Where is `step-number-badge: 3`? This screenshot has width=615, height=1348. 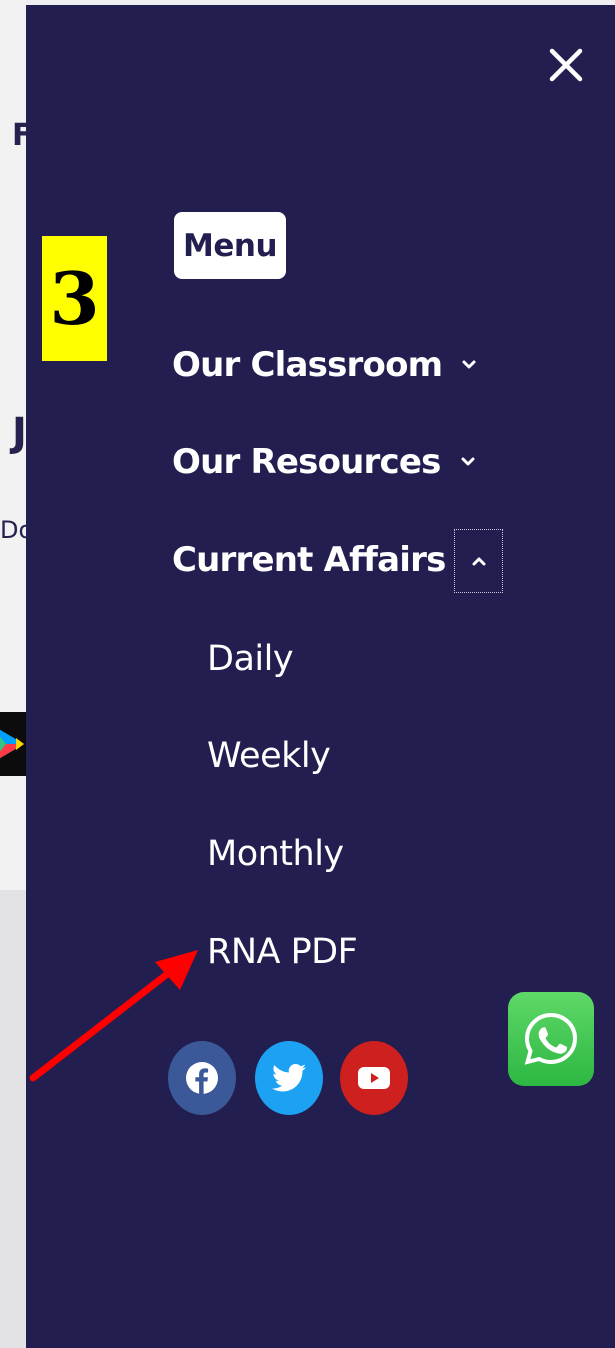 step-number-badge: 3 is located at coordinates (74, 298).